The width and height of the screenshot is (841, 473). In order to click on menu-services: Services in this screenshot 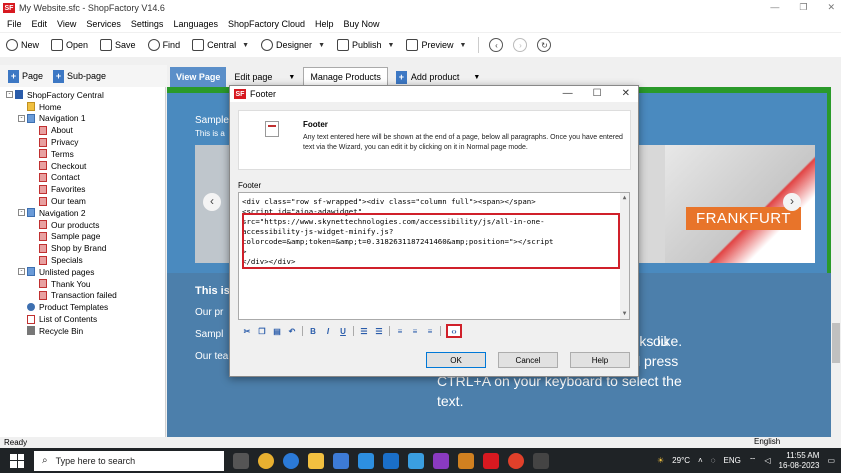, I will do `click(103, 24)`.